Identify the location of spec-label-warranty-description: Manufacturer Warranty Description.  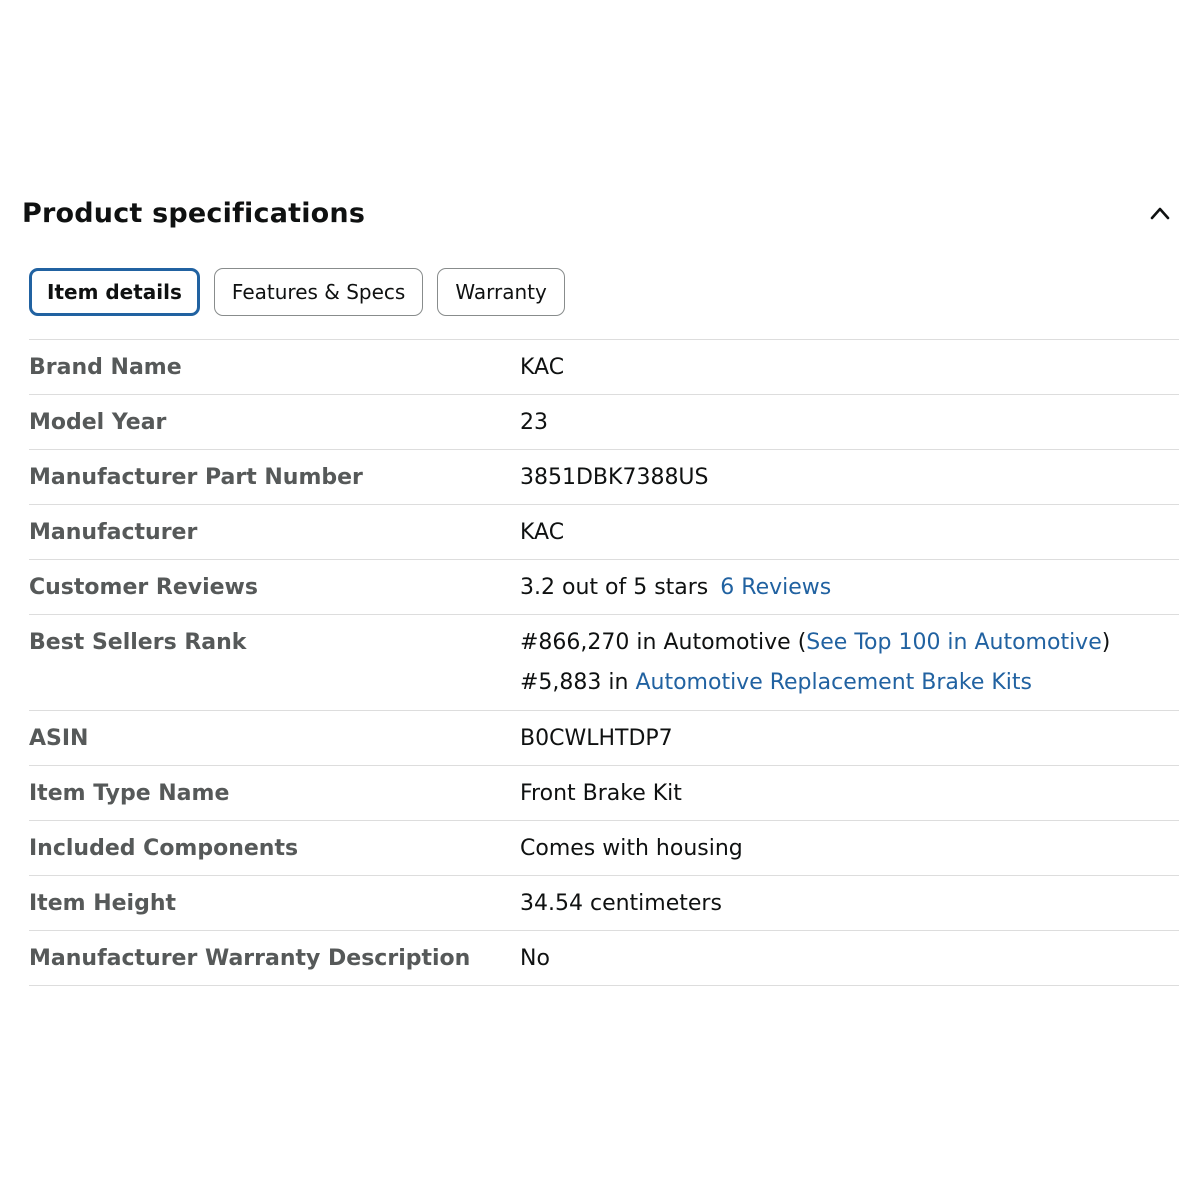
(250, 958).